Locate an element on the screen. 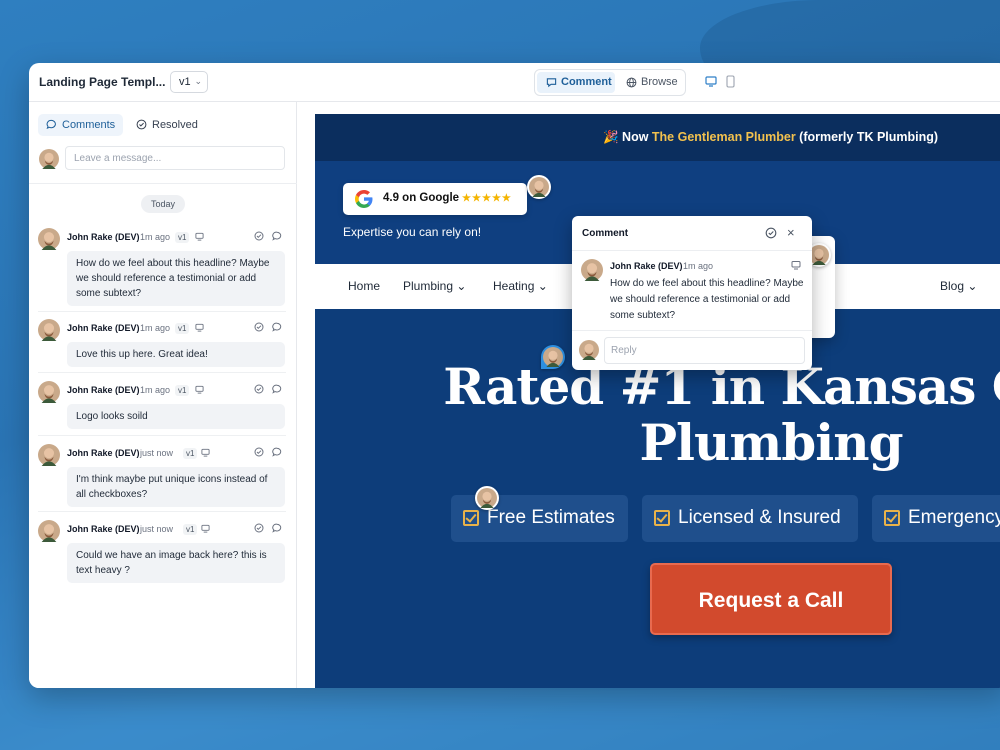  nav-heating: Heating ⌄ is located at coordinates (520, 286).